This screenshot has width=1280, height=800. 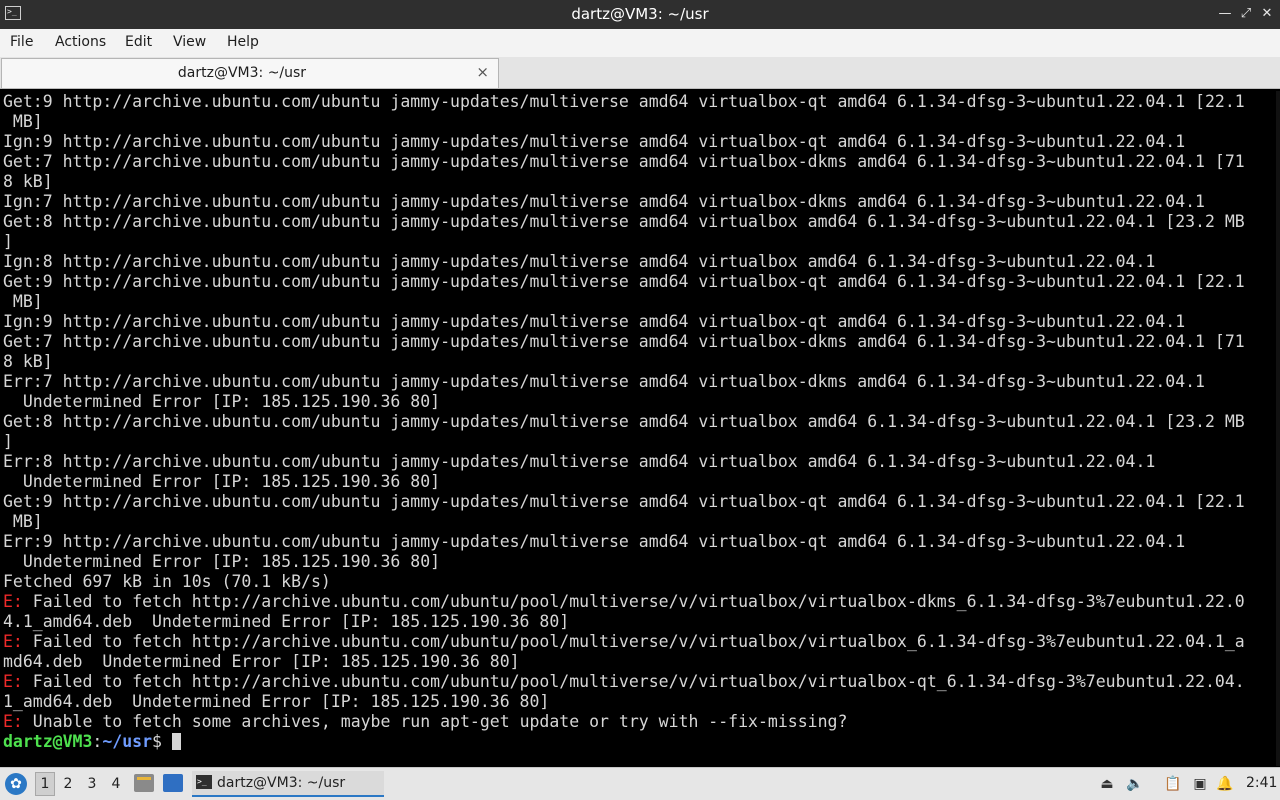 What do you see at coordinates (1173, 784) in the screenshot?
I see `clipboard-icon: 📋` at bounding box center [1173, 784].